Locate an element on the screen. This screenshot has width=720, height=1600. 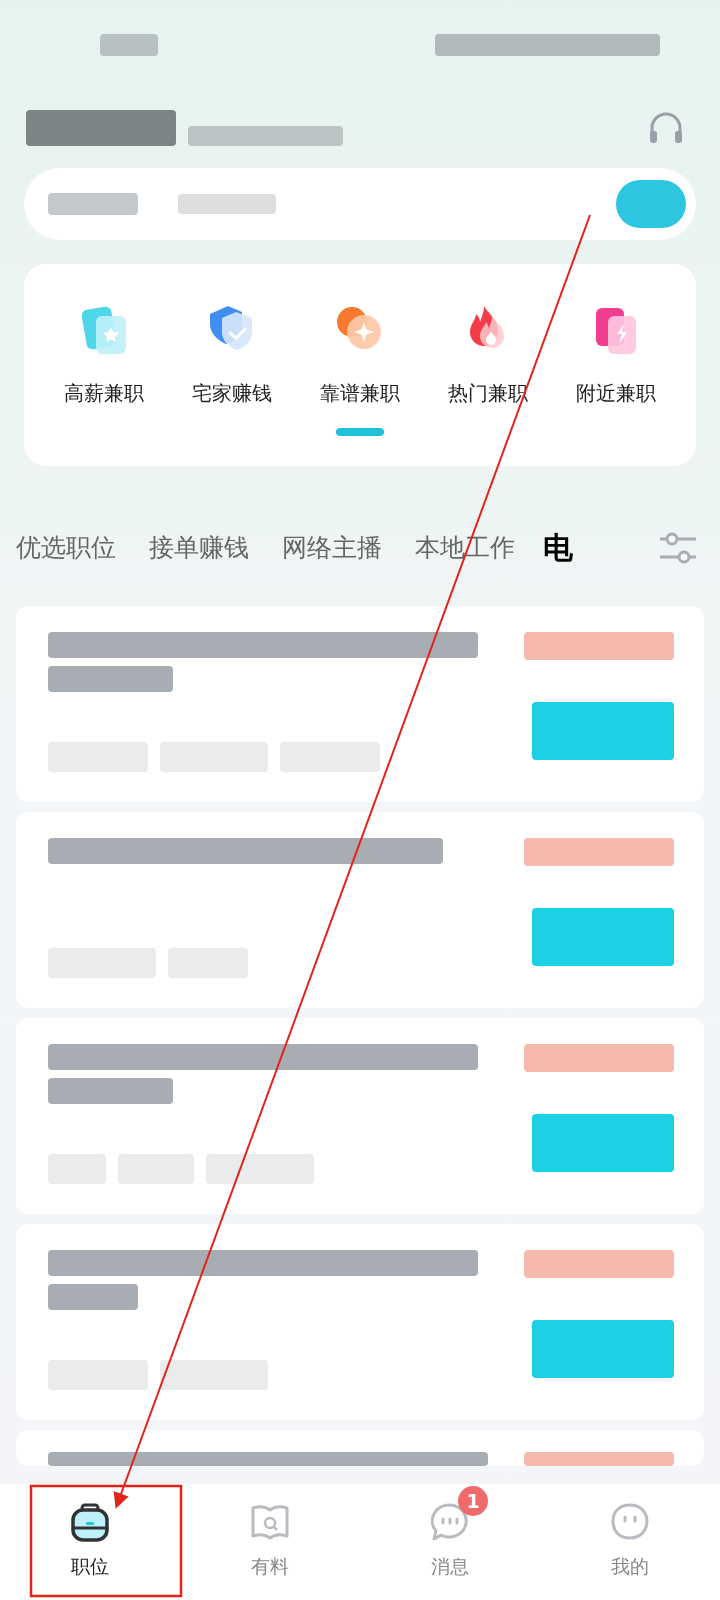
category-tab: 优选职位 is located at coordinates (66, 548).